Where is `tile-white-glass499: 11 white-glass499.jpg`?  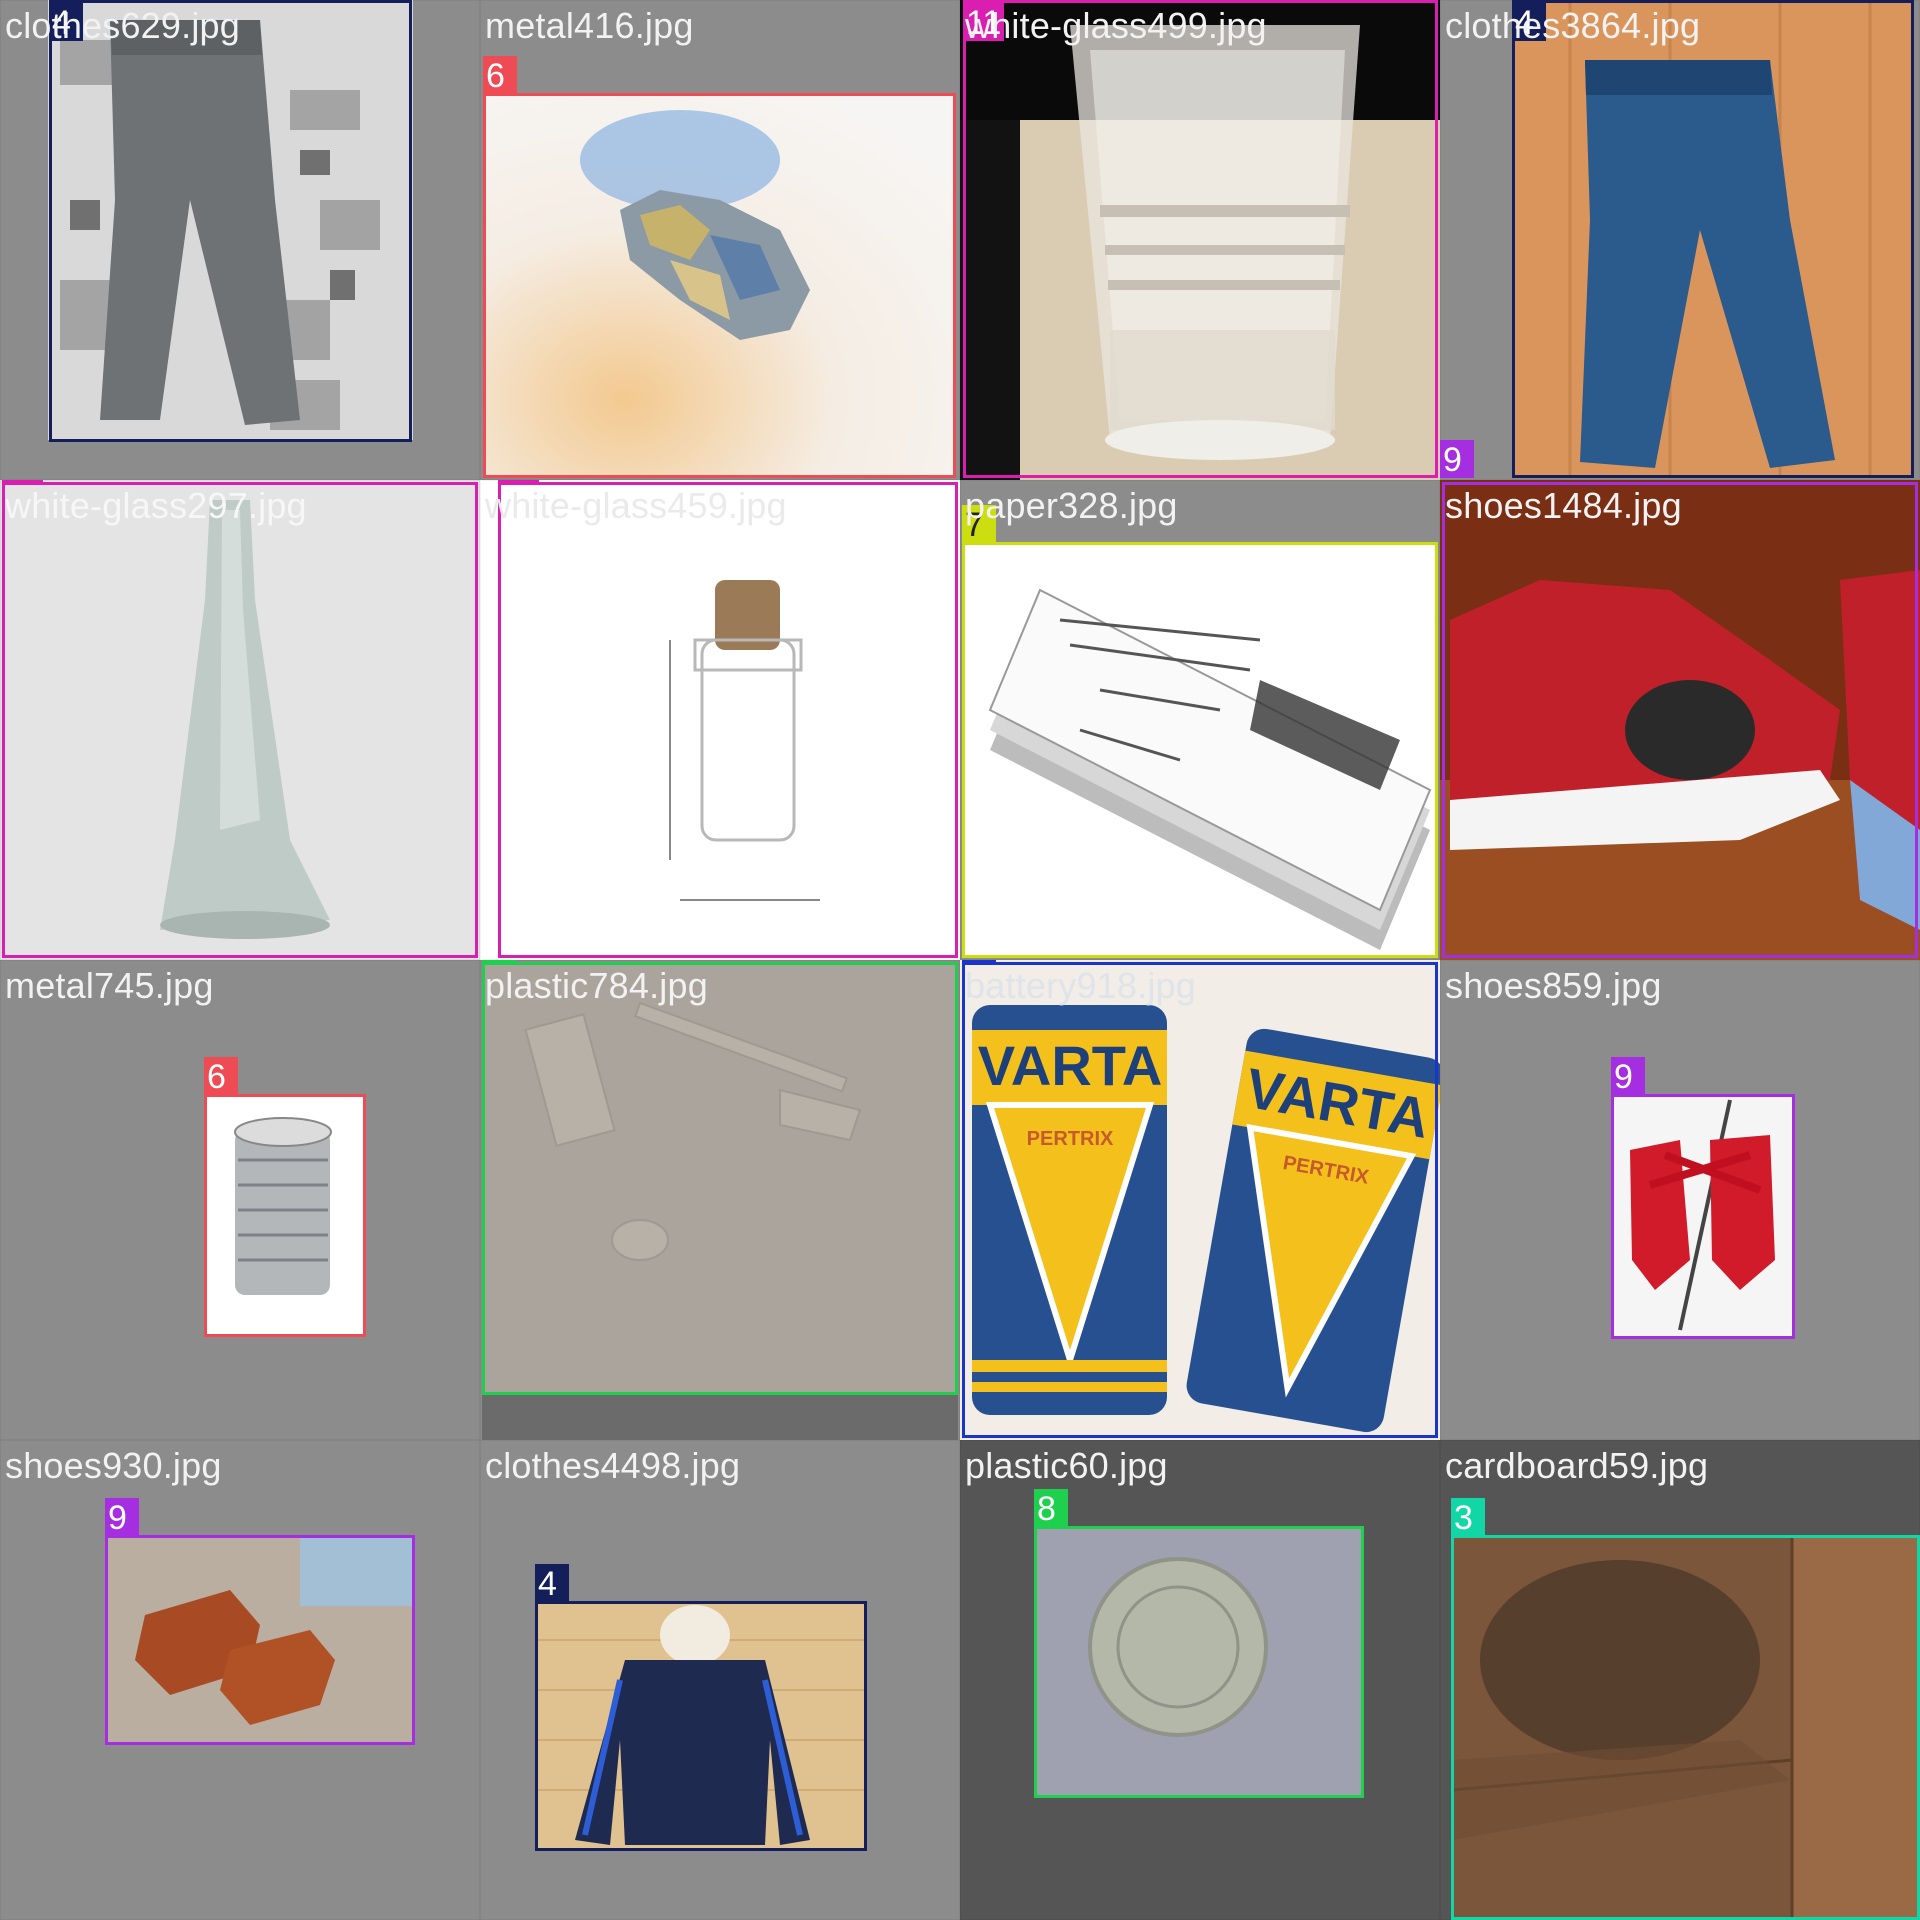
tile-white-glass499: 11 white-glass499.jpg is located at coordinates (1200, 240).